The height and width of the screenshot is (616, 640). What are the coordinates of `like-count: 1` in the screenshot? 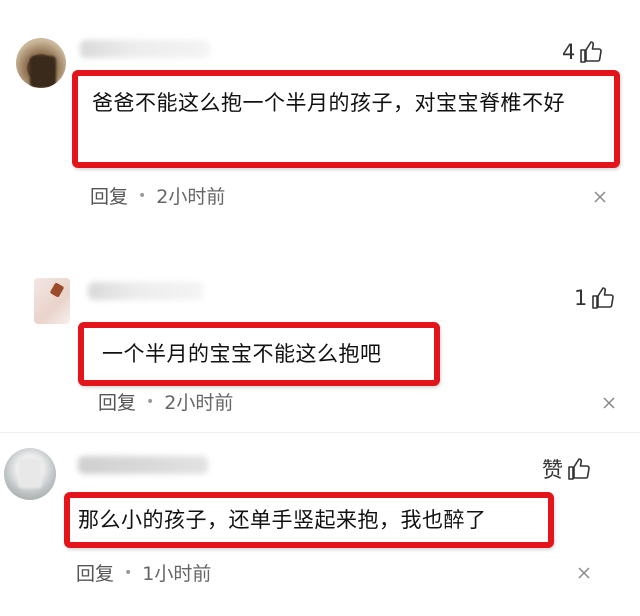 It's located at (581, 298).